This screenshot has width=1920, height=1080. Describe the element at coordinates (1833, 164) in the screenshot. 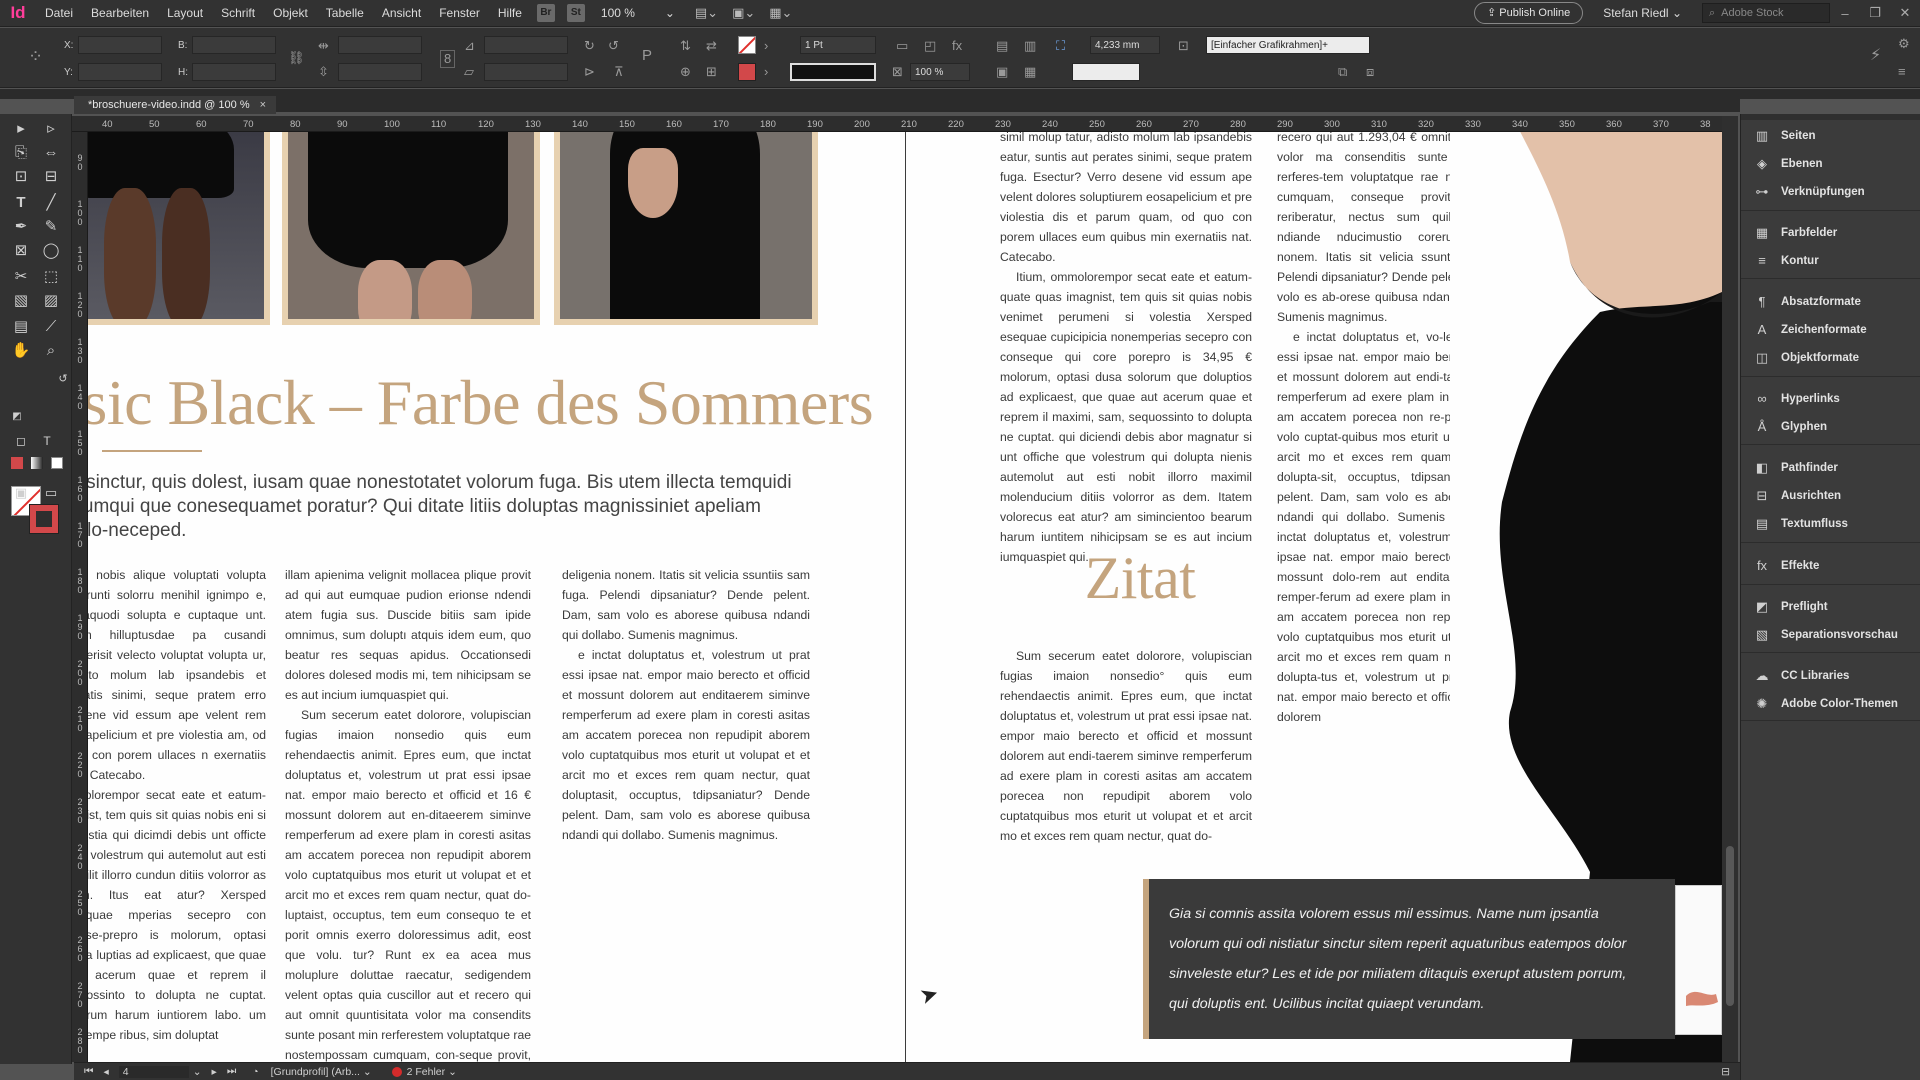

I see `panel-ebenen: ◈ Ebenen` at that location.